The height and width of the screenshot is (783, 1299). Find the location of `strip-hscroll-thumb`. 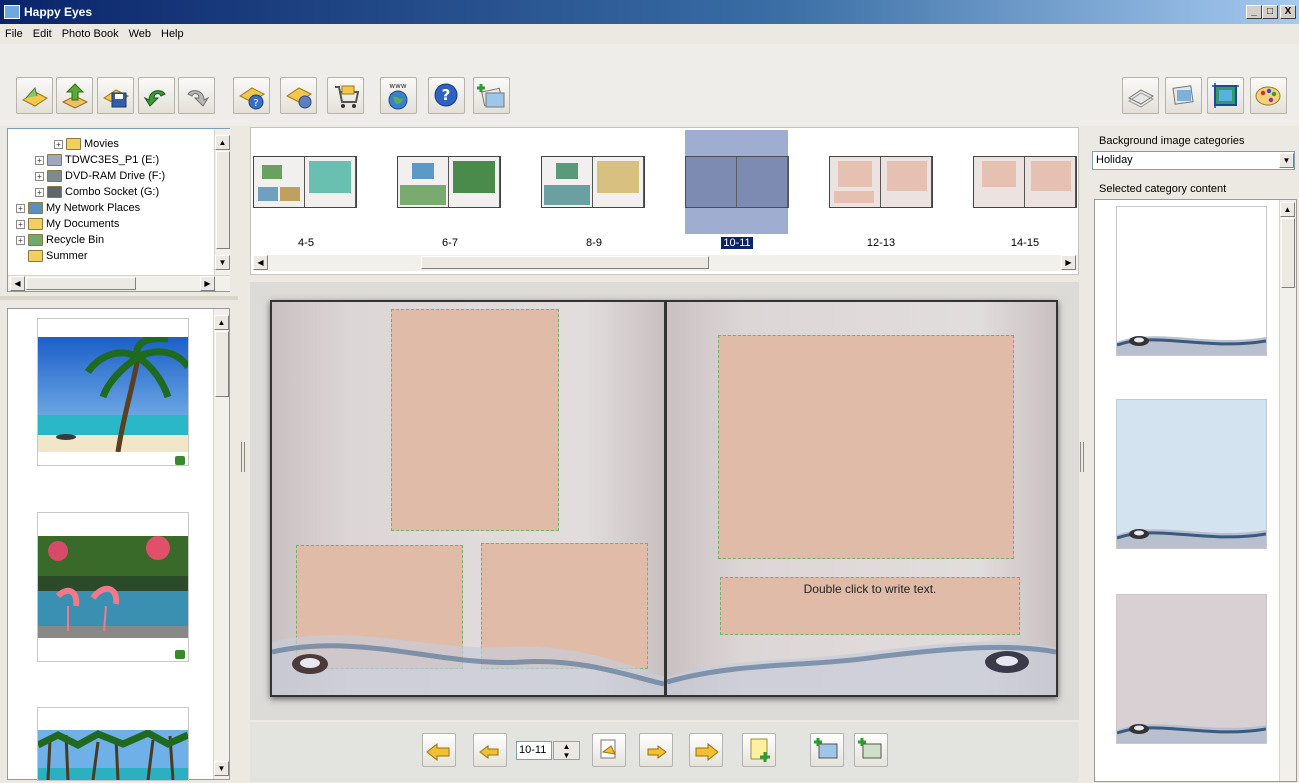

strip-hscroll-thumb is located at coordinates (565, 262).